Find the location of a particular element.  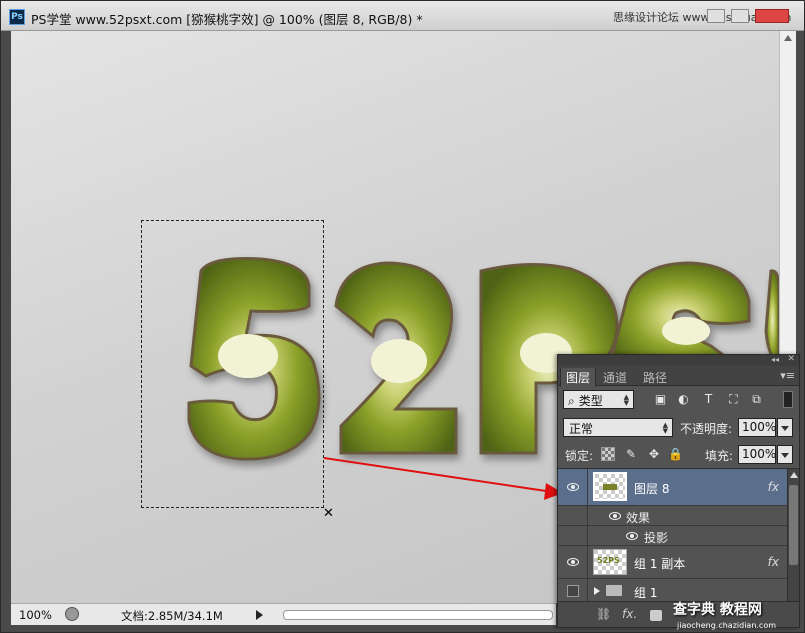

drop-shadow-label: 投影 is located at coordinates (656, 538).